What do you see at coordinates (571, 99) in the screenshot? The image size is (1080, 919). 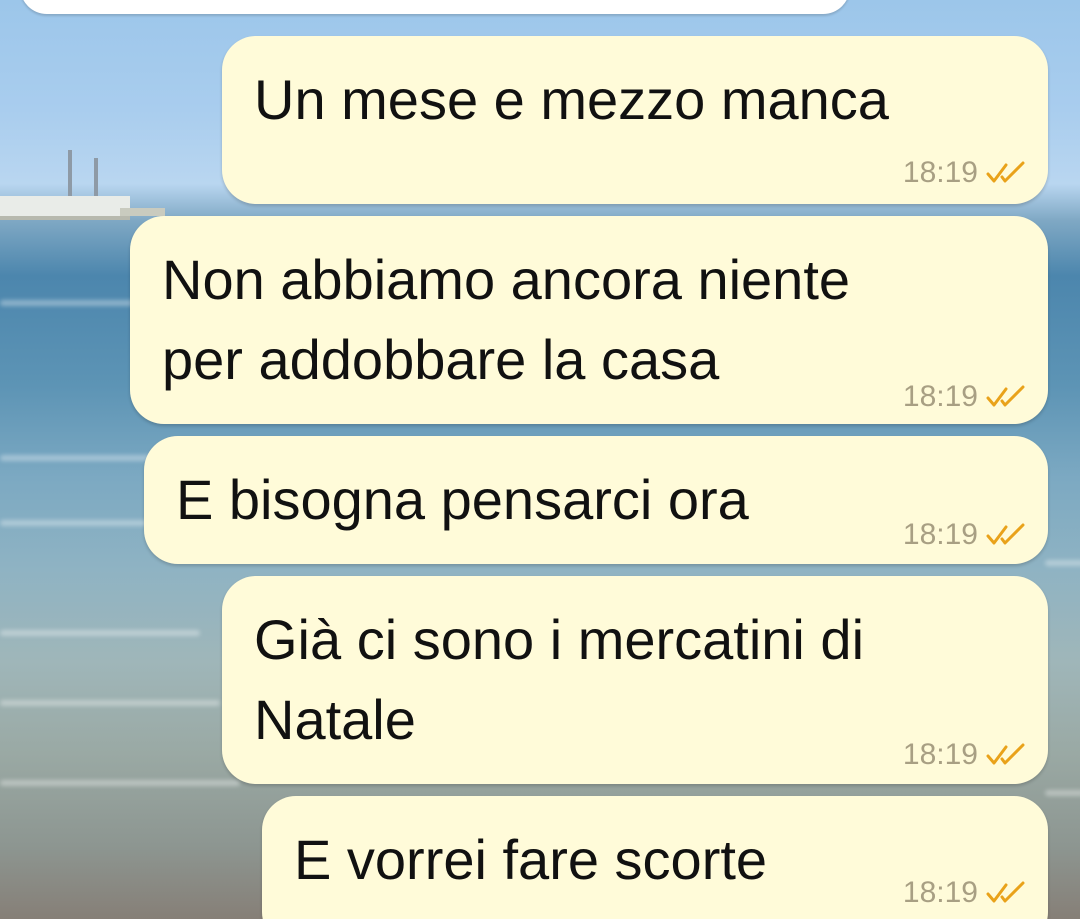 I see `message-text: Un mese e mezzo manca` at bounding box center [571, 99].